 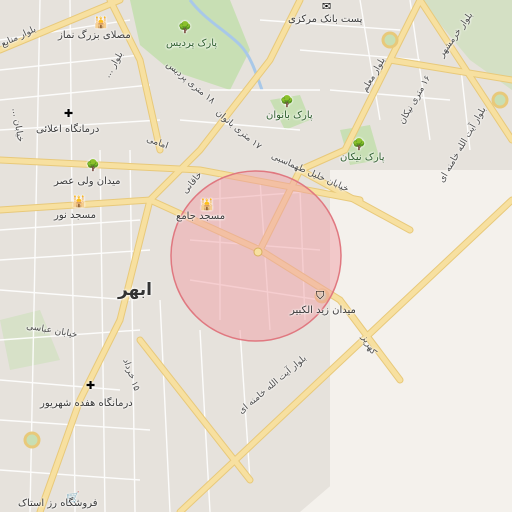 What do you see at coordinates (362, 157) in the screenshot?
I see `poi-nikan-park: پارک نیکان` at bounding box center [362, 157].